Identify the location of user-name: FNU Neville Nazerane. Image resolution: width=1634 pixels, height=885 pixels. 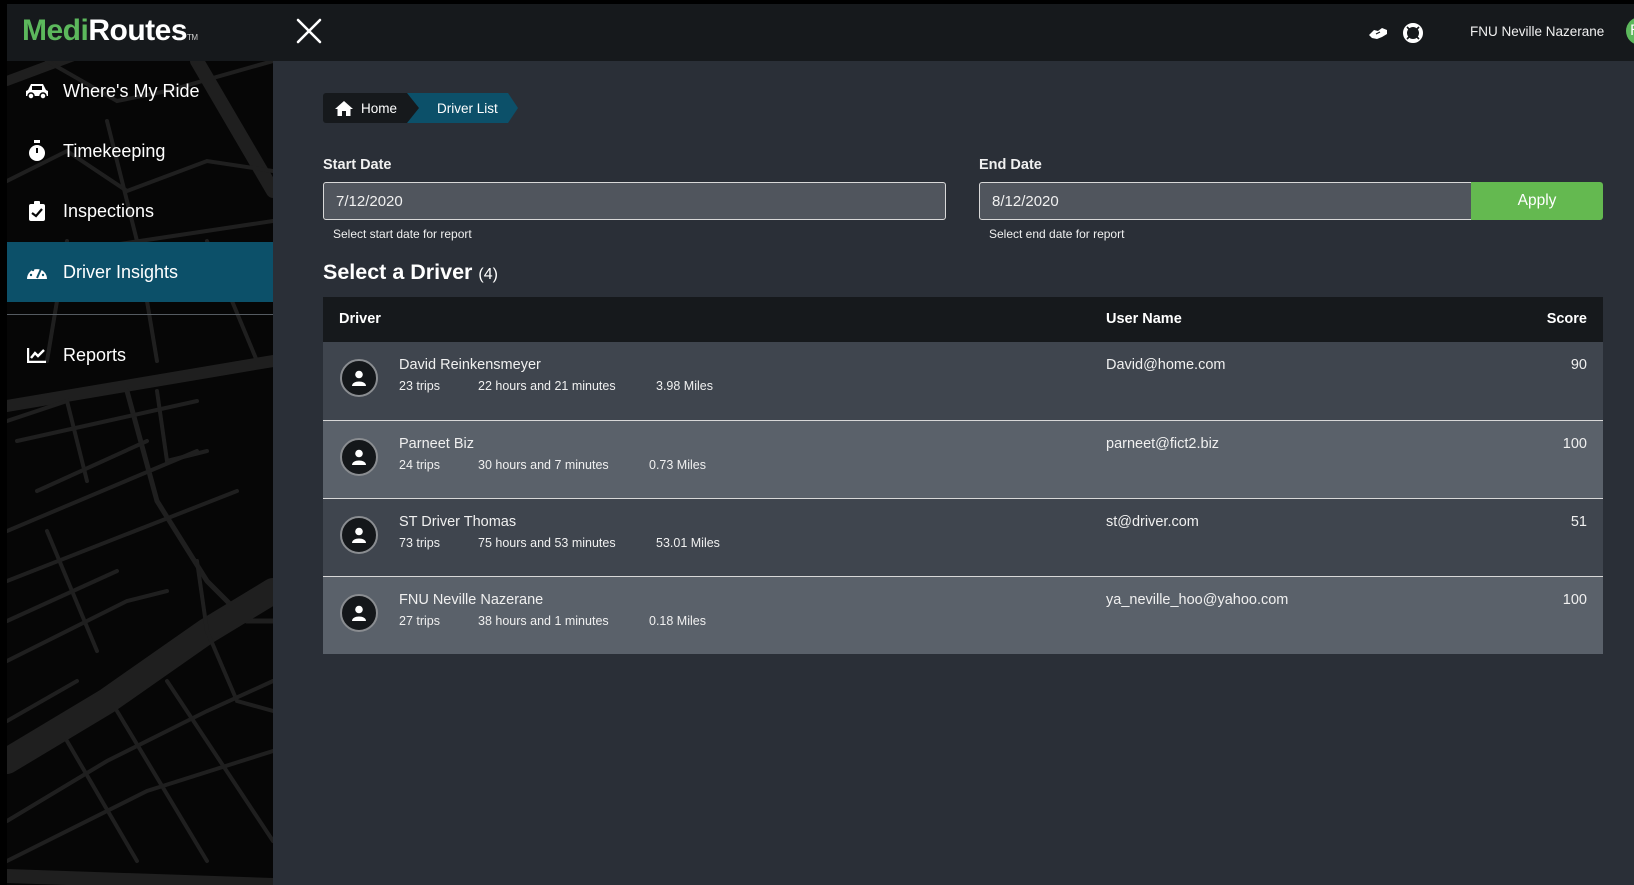
(1537, 31).